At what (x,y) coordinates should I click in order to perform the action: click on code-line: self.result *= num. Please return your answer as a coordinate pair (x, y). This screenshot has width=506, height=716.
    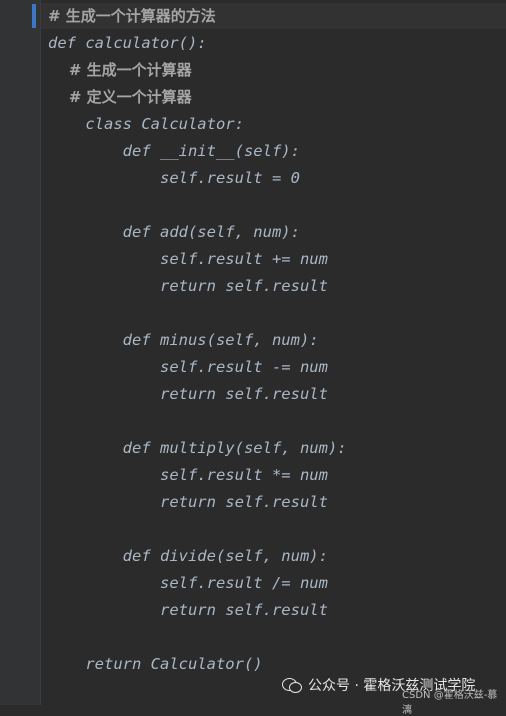
    Looking at the image, I should click on (188, 475).